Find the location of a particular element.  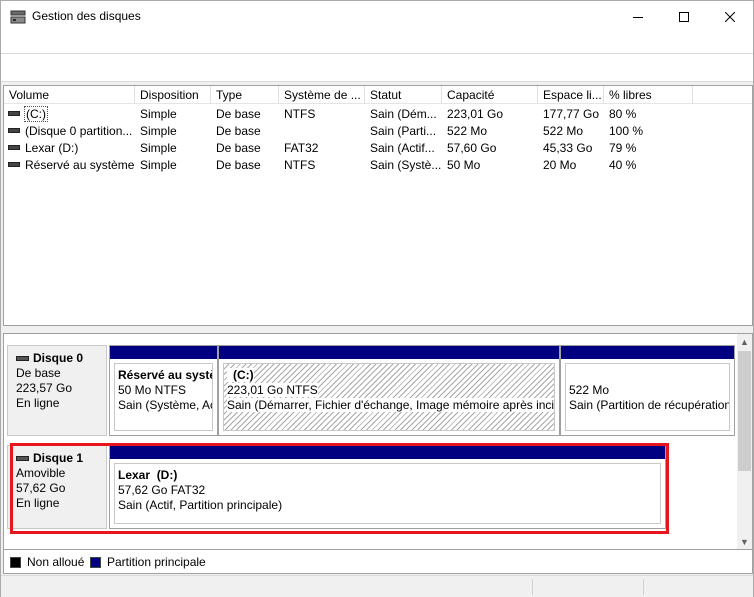

disk-size: 223,57 Go is located at coordinates (44, 388).